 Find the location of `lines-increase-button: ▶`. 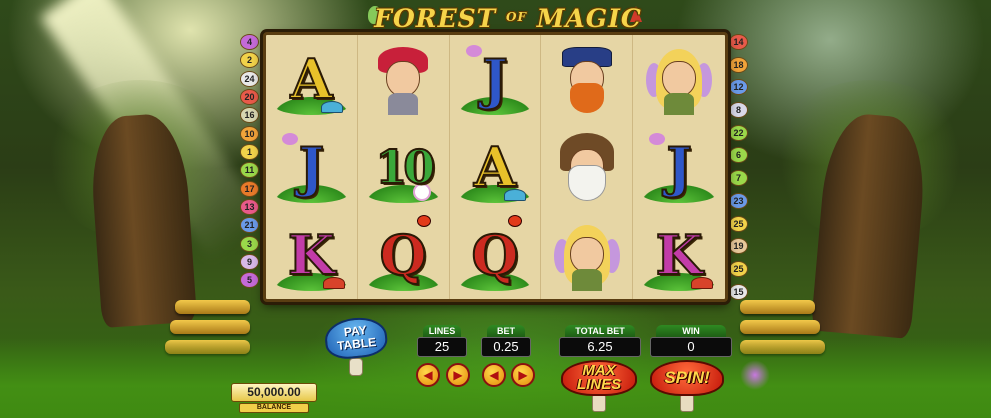

lines-increase-button: ▶ is located at coordinates (458, 375).